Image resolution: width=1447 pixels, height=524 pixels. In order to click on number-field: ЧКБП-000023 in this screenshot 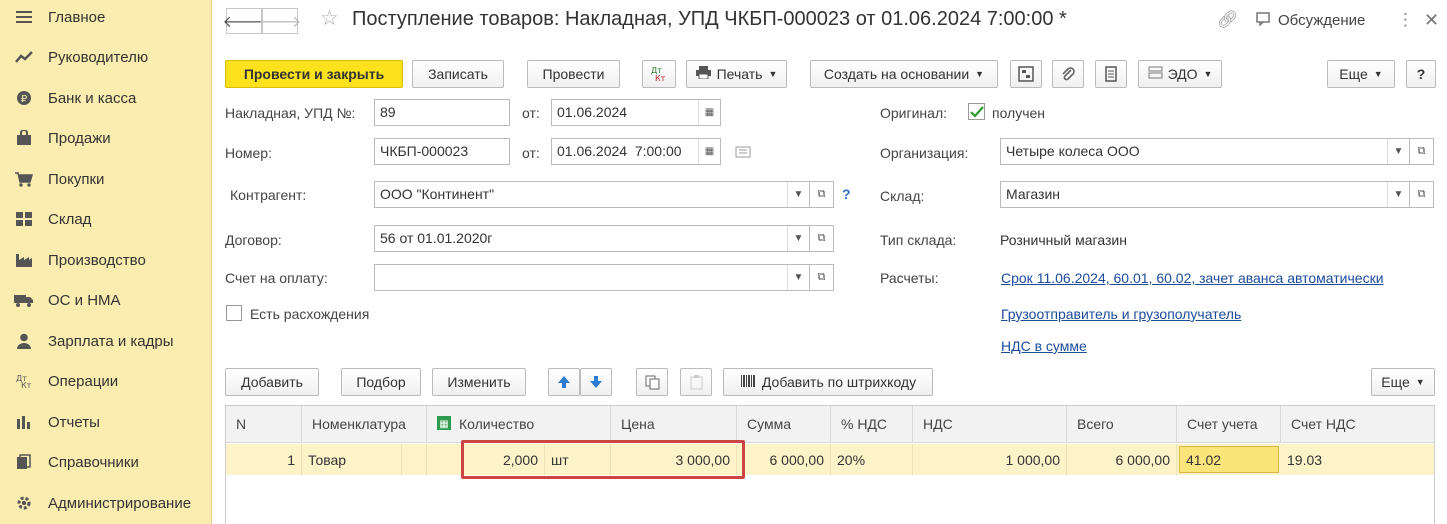, I will do `click(442, 151)`.